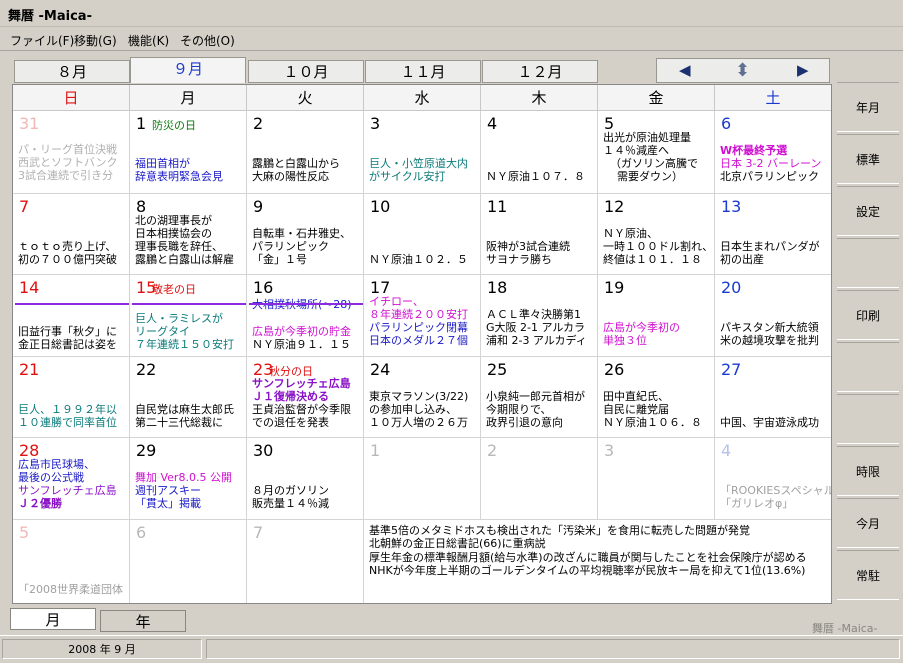  Describe the element at coordinates (148, 40) in the screenshot. I see `menu-function: 機能(K)` at that location.